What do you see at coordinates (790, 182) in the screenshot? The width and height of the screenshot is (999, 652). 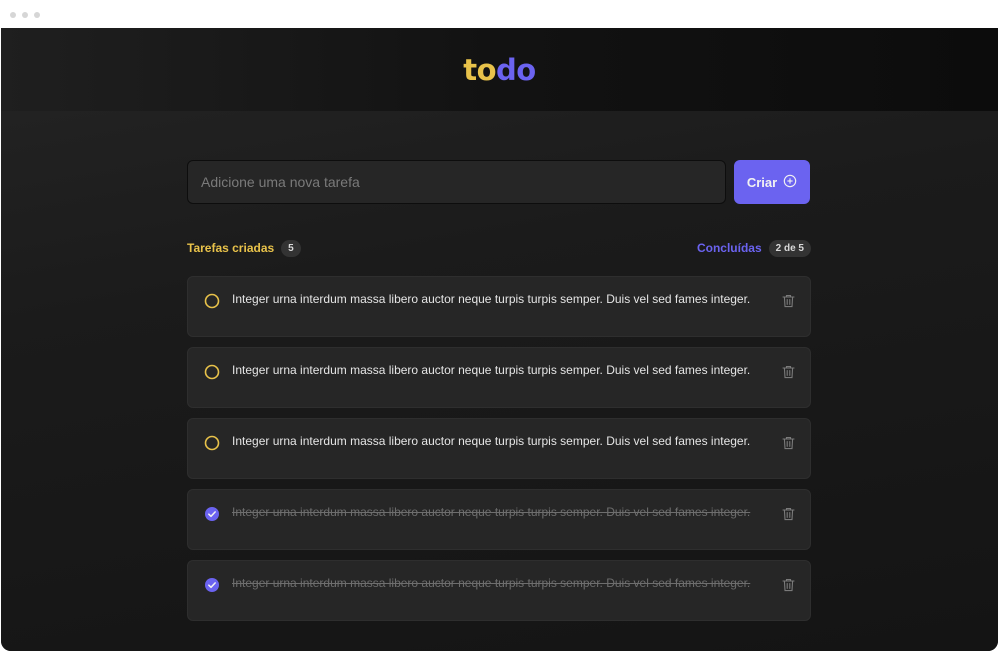 I see `plus-circle-icon` at bounding box center [790, 182].